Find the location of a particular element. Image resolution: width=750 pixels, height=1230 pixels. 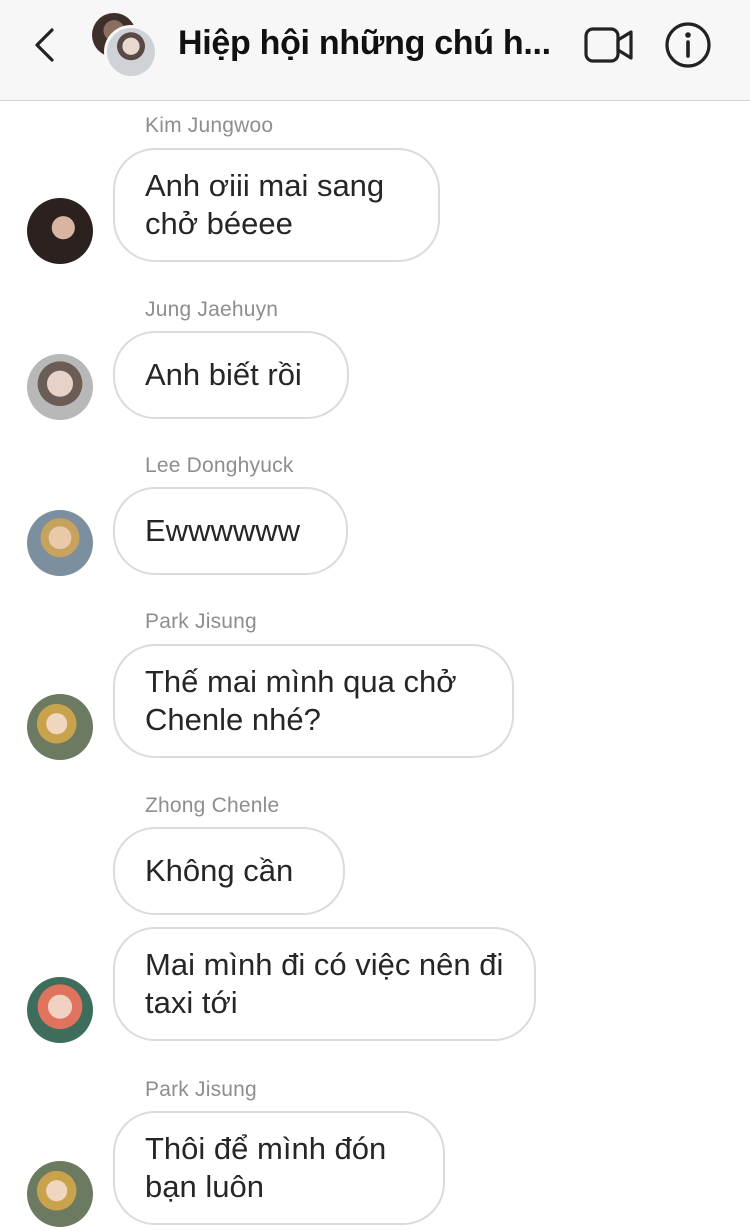

sender-name: Zhong Chenle is located at coordinates (212, 805).